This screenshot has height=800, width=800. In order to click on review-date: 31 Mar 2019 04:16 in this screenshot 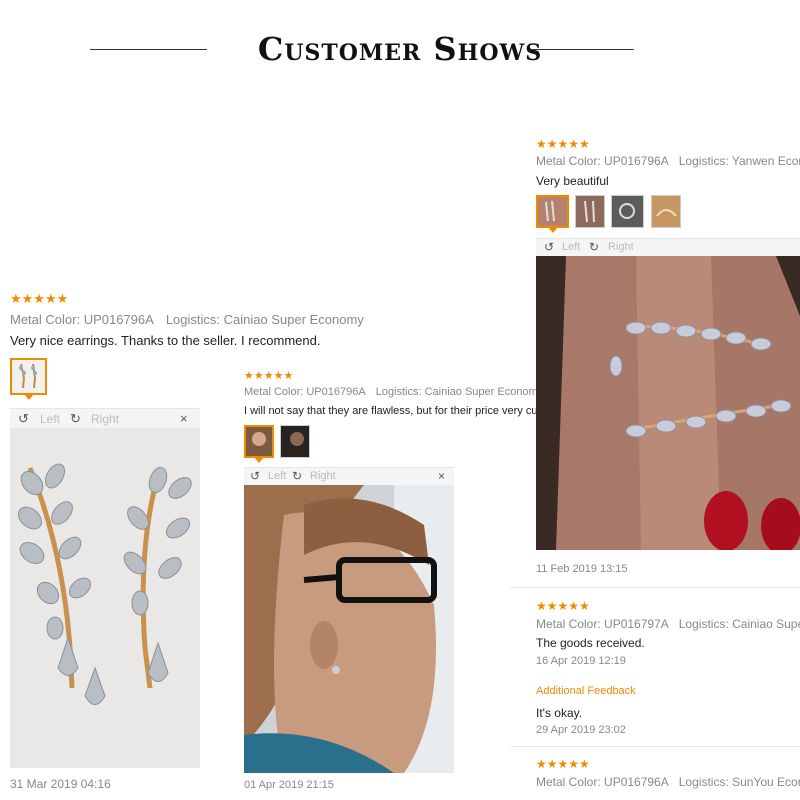, I will do `click(60, 784)`.